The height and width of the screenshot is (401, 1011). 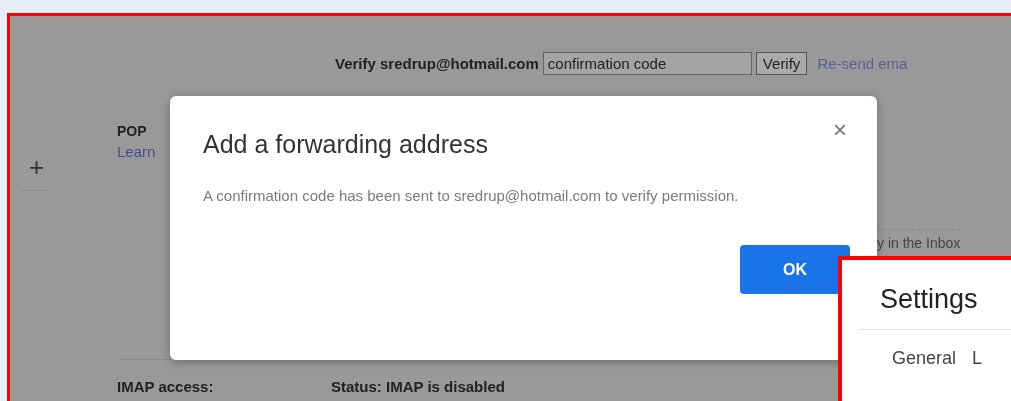 What do you see at coordinates (929, 299) in the screenshot?
I see `settings-title: Settings` at bounding box center [929, 299].